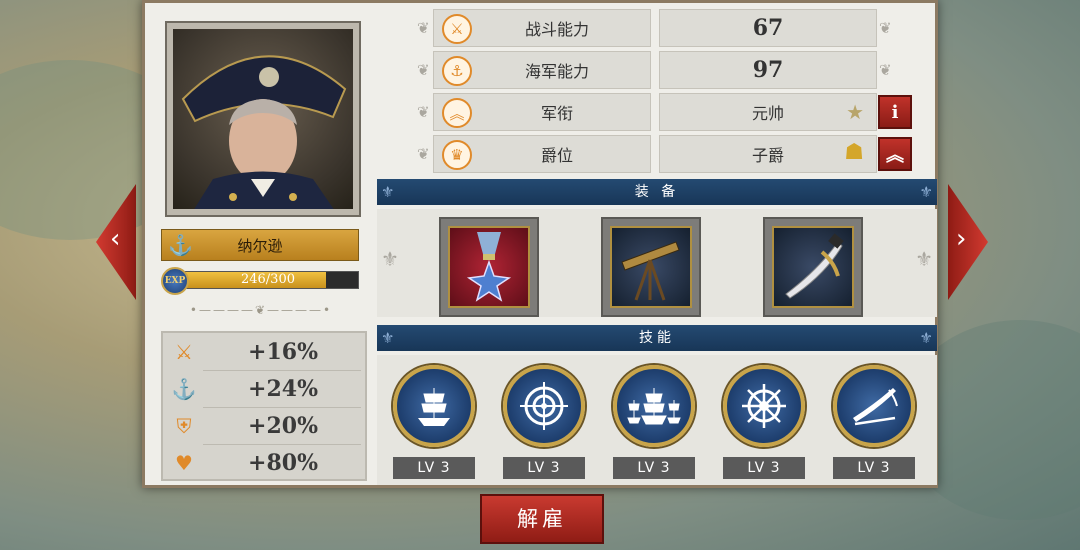 The image size is (1080, 550). I want to click on captain-name: 纳尔逊, so click(260, 245).